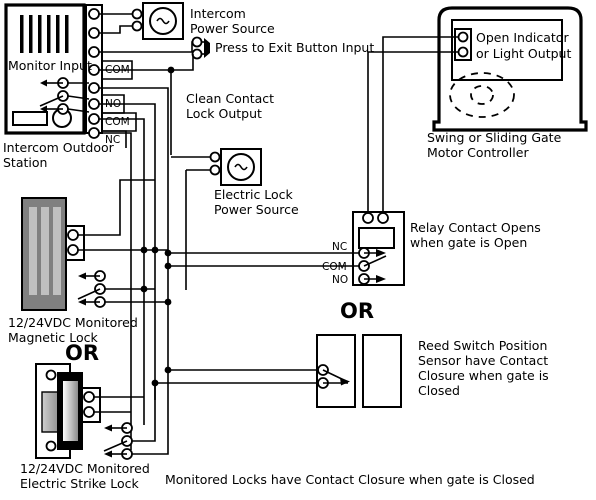  I want to click on magnetic-lock, so click(63, 254).